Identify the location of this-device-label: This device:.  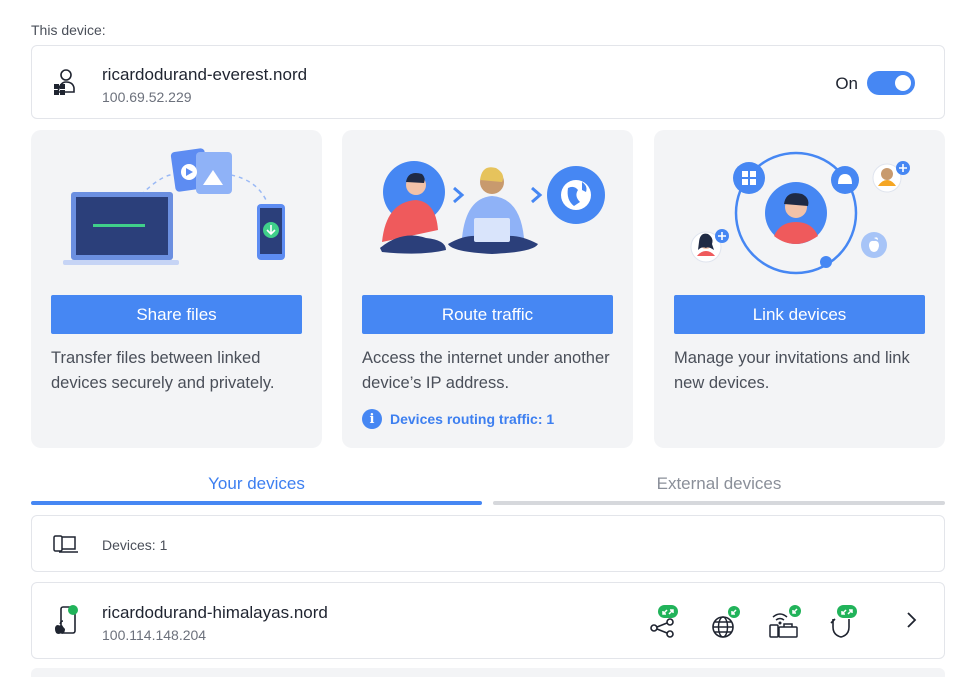
(68, 30).